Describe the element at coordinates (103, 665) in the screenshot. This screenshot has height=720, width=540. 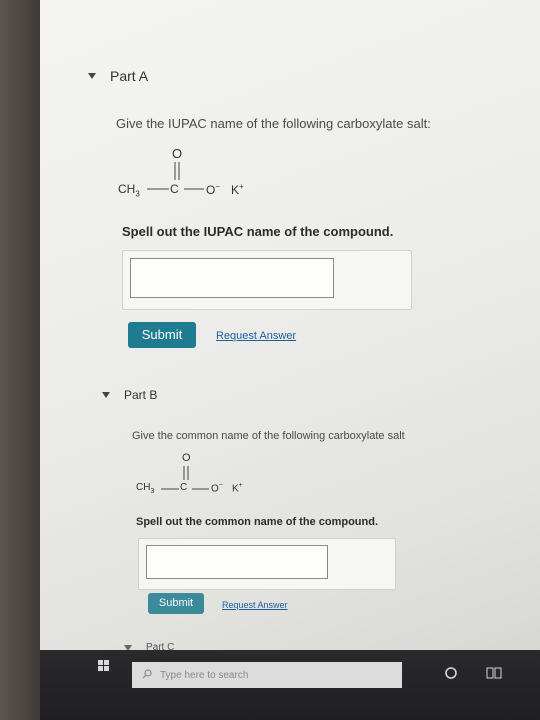
I see `windows-icon` at that location.